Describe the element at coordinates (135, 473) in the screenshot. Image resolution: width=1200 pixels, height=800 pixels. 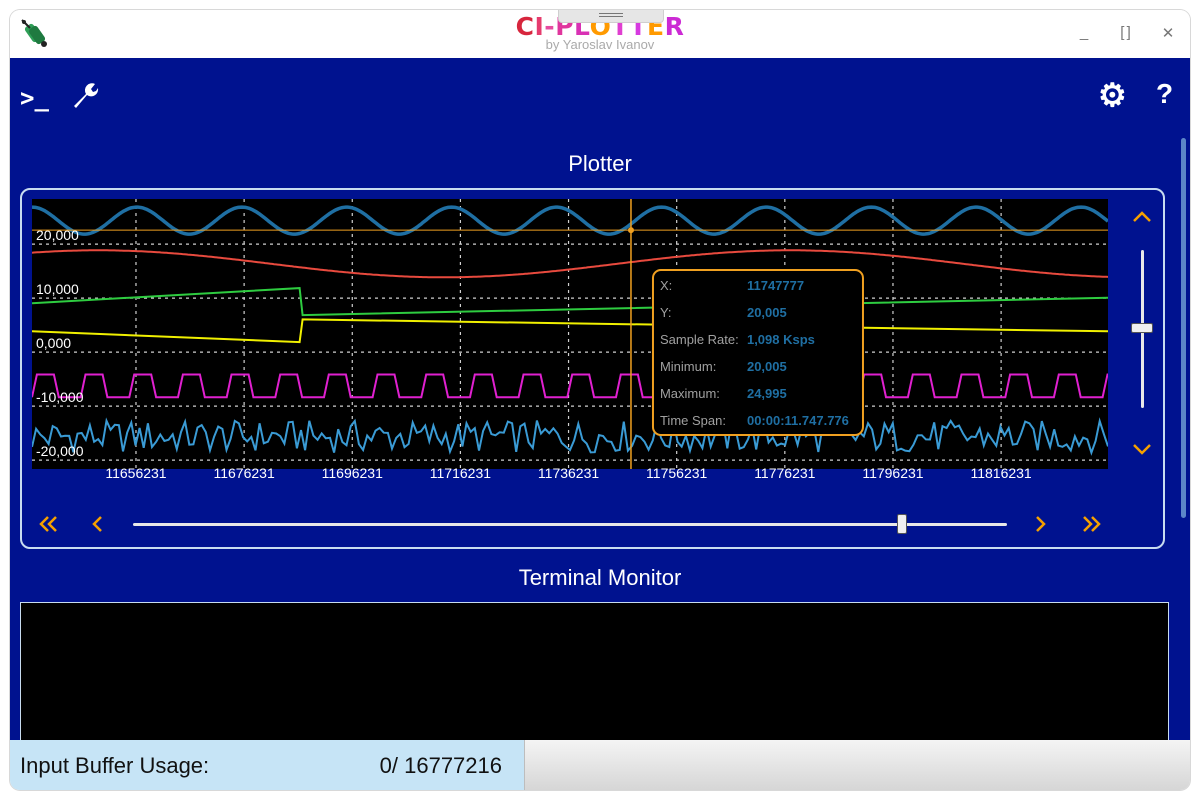
I see `x-tick-label: 11656231` at that location.